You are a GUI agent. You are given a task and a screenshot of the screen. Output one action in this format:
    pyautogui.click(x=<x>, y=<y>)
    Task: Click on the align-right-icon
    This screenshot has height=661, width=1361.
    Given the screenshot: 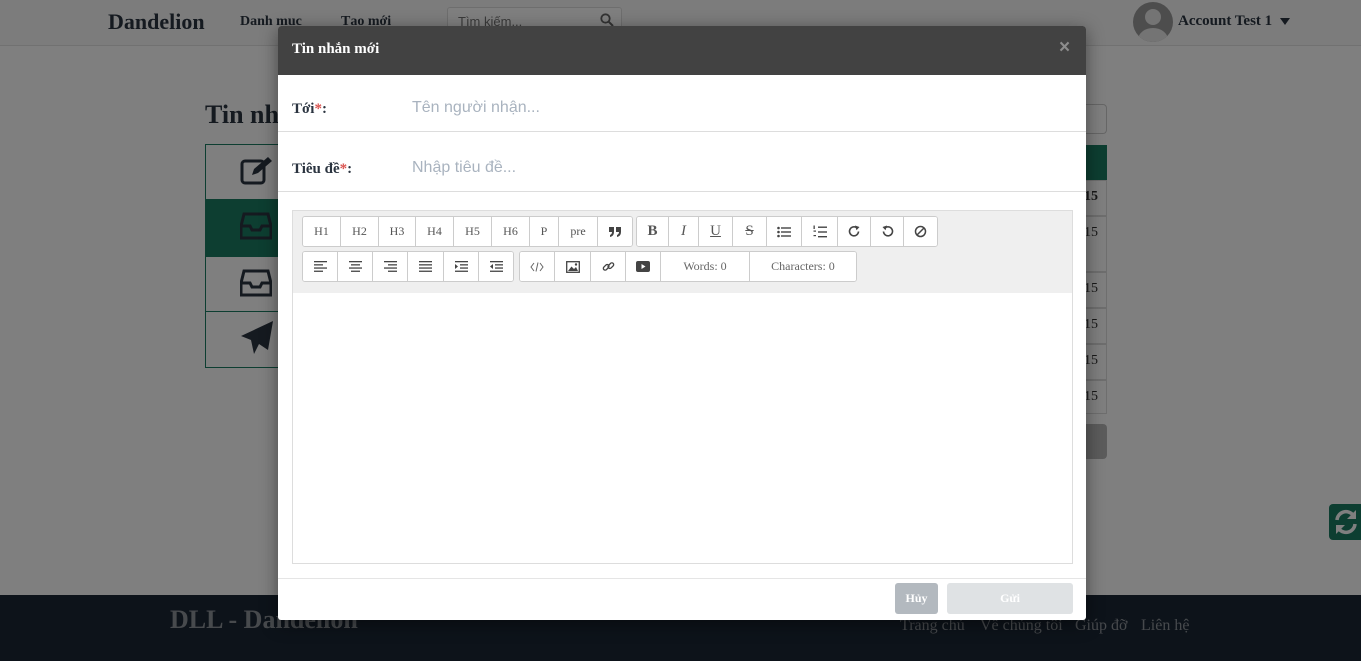 What is the action you would take?
    pyautogui.click(x=390, y=266)
    